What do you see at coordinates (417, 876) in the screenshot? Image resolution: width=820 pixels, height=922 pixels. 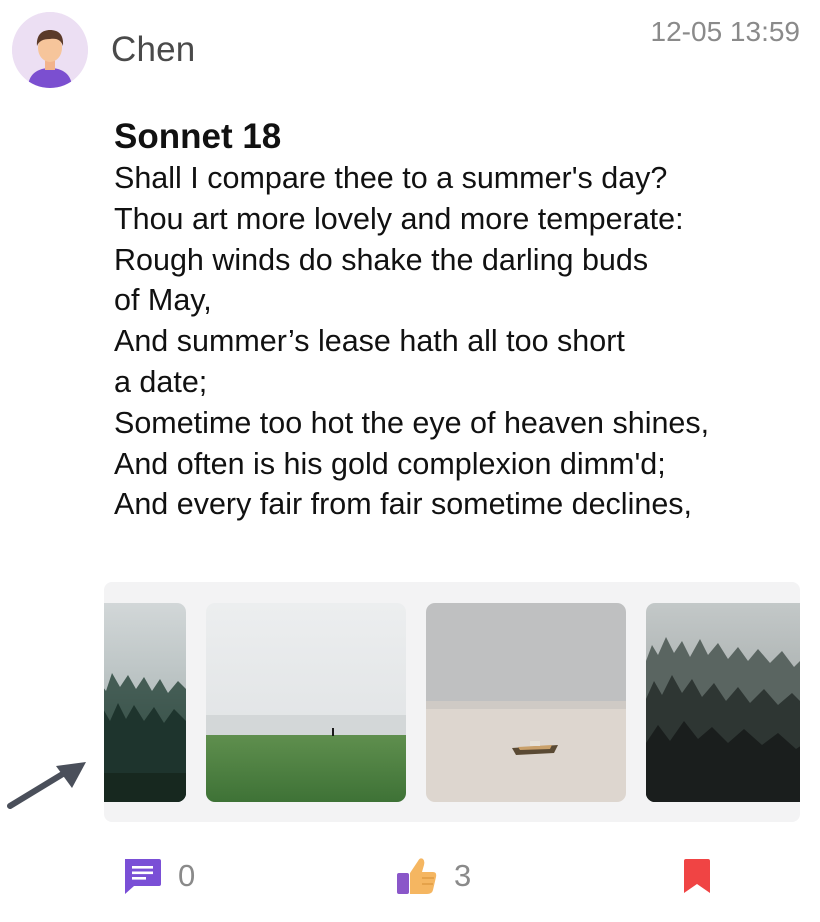 I see `thumbs-up-icon` at bounding box center [417, 876].